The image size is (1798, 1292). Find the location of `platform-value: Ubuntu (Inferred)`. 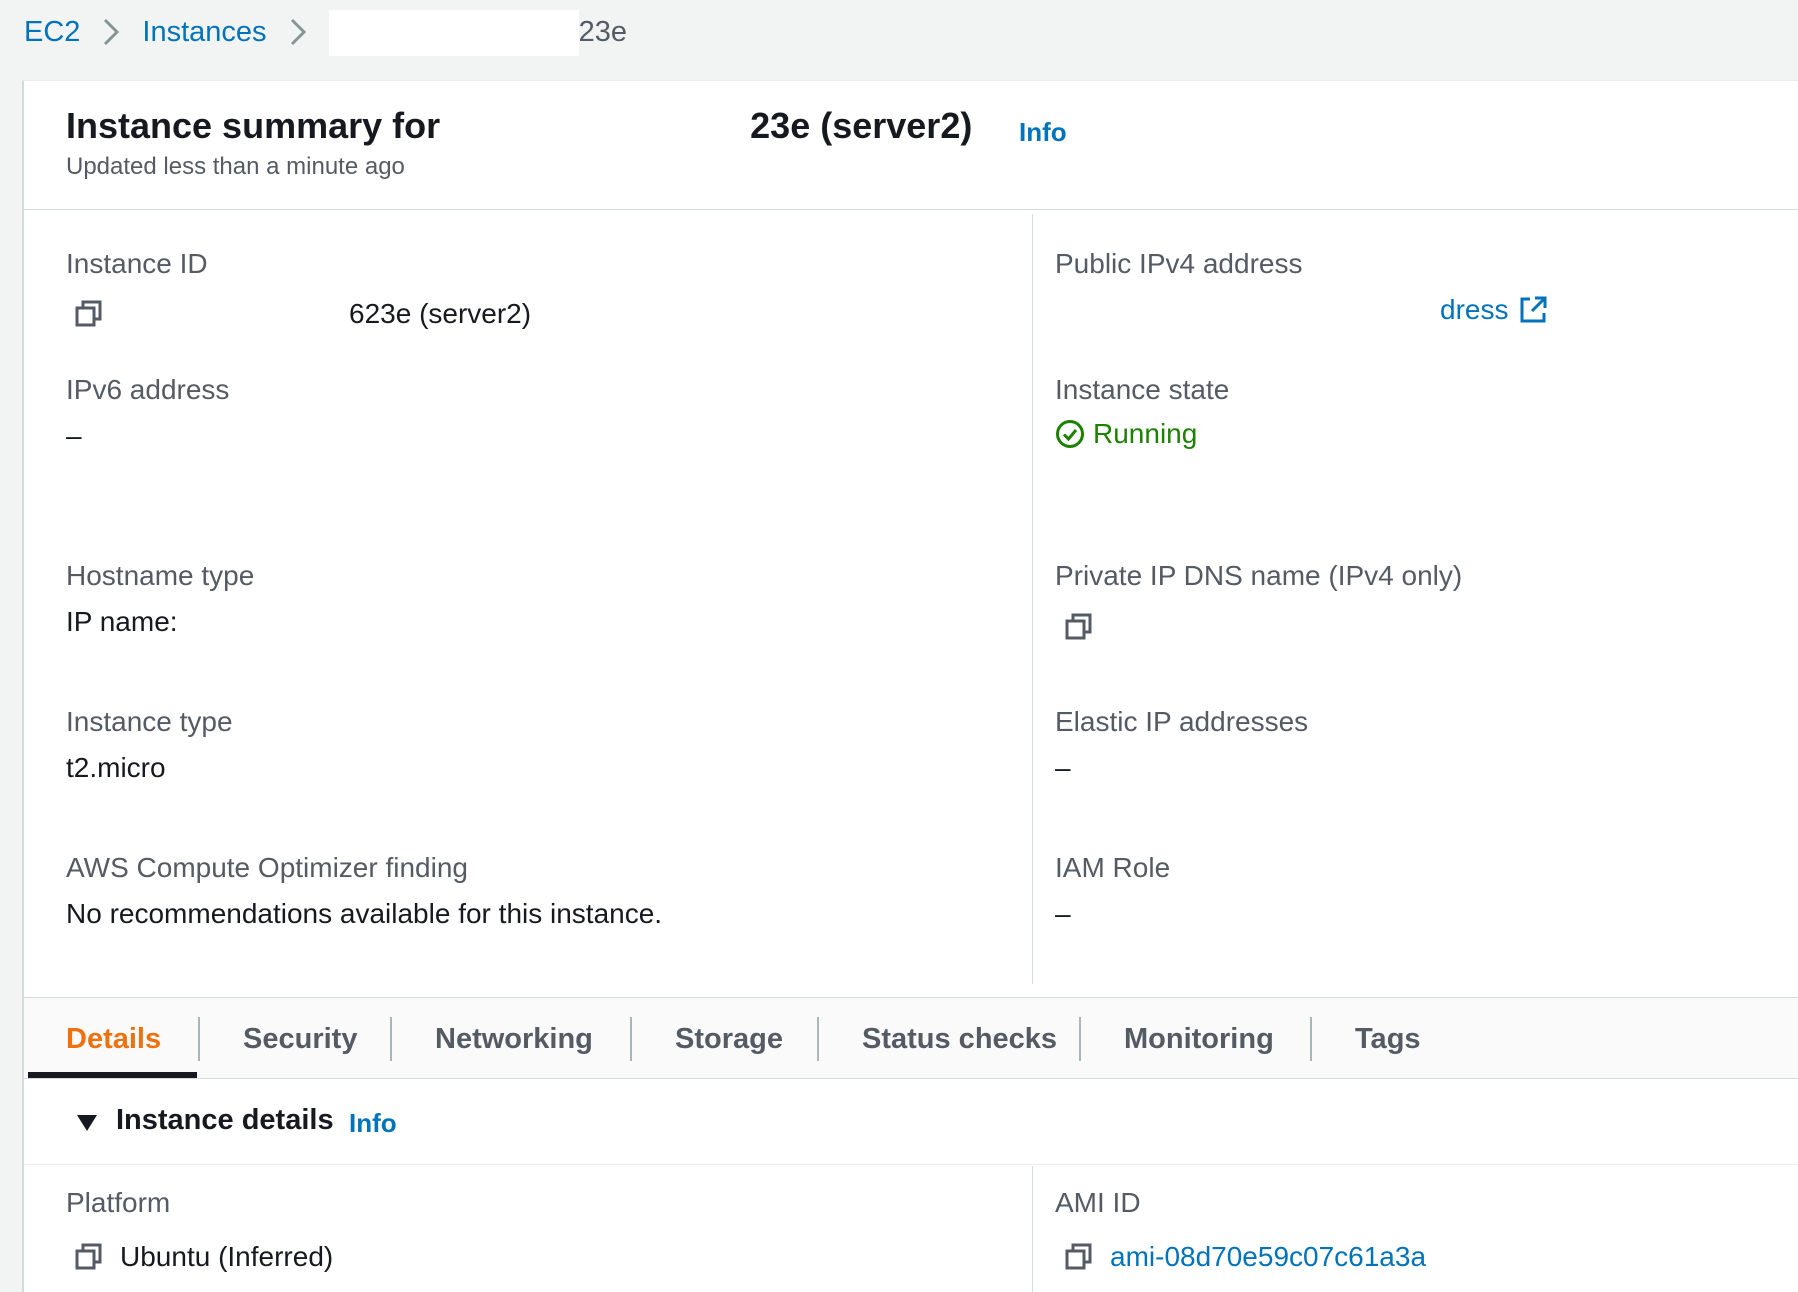

platform-value: Ubuntu (Inferred) is located at coordinates (203, 1257).